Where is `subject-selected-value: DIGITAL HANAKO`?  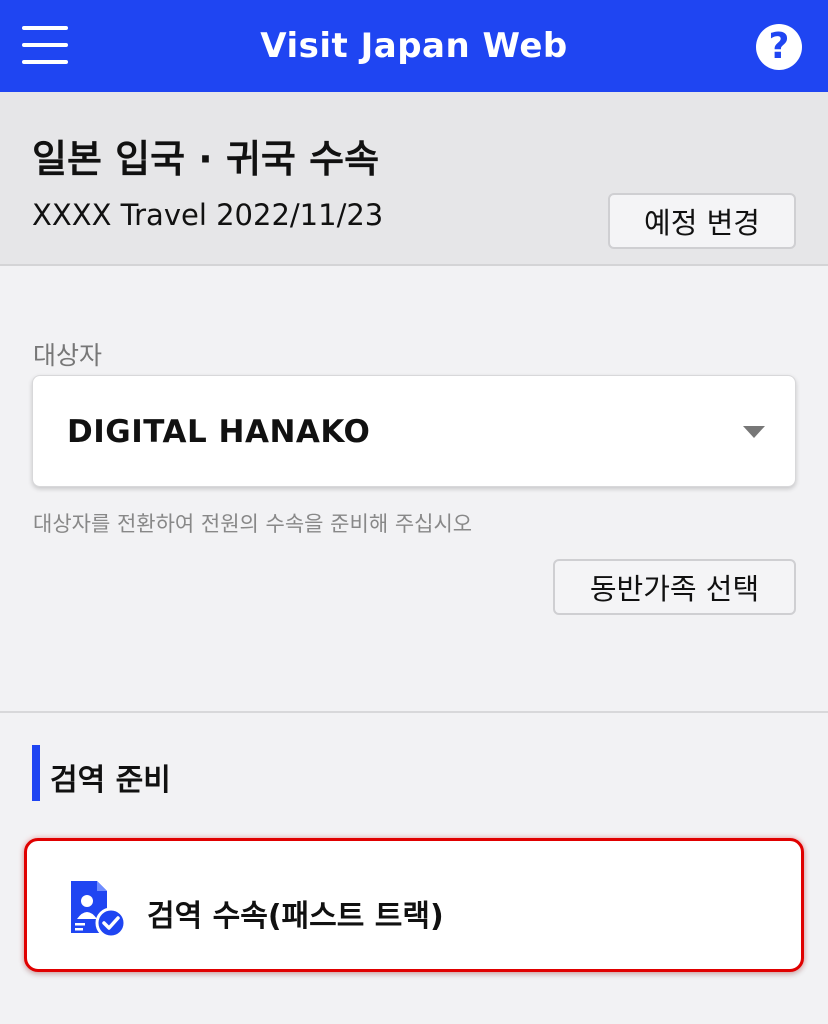
subject-selected-value: DIGITAL HANAKO is located at coordinates (219, 432).